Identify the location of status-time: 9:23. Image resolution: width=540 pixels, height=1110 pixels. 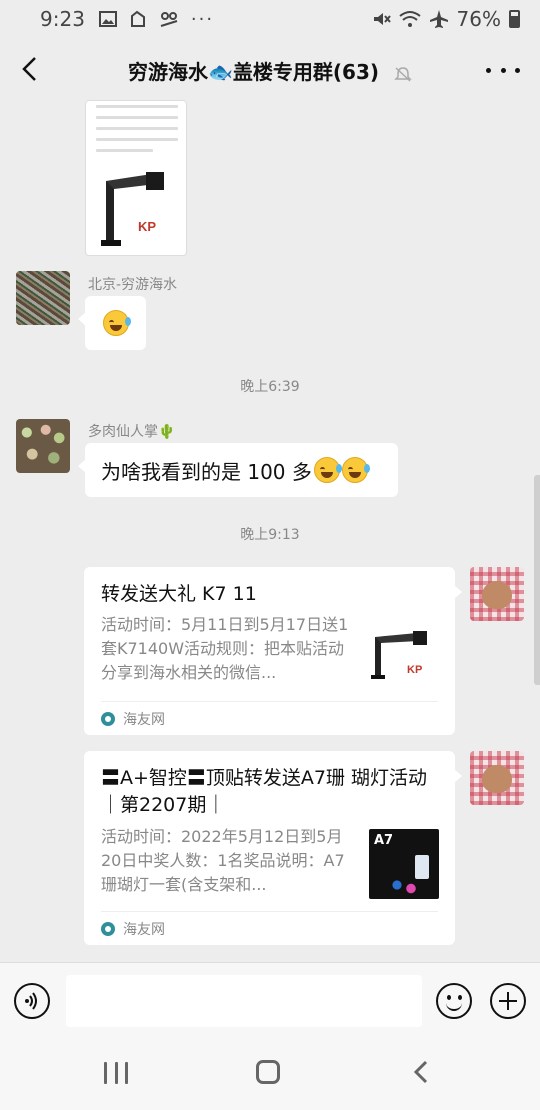
(62, 19).